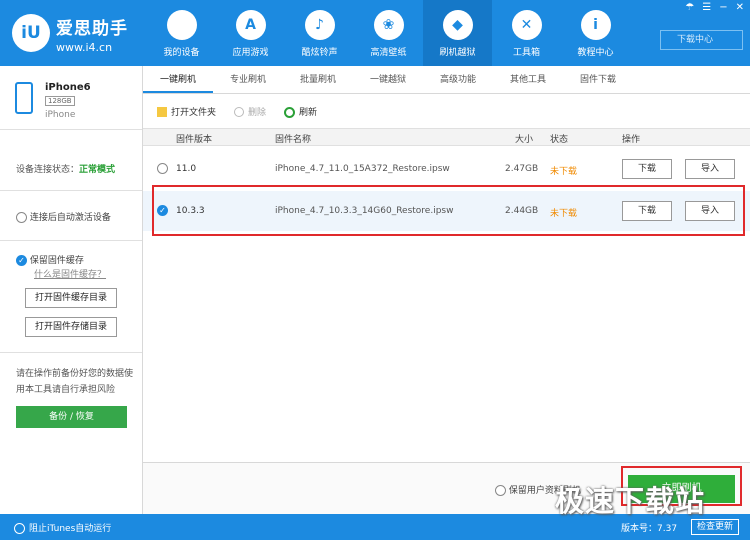 This screenshot has height=540, width=750. What do you see at coordinates (528, 79) in the screenshot?
I see `tab-other-tools: 其他工具` at bounding box center [528, 79].